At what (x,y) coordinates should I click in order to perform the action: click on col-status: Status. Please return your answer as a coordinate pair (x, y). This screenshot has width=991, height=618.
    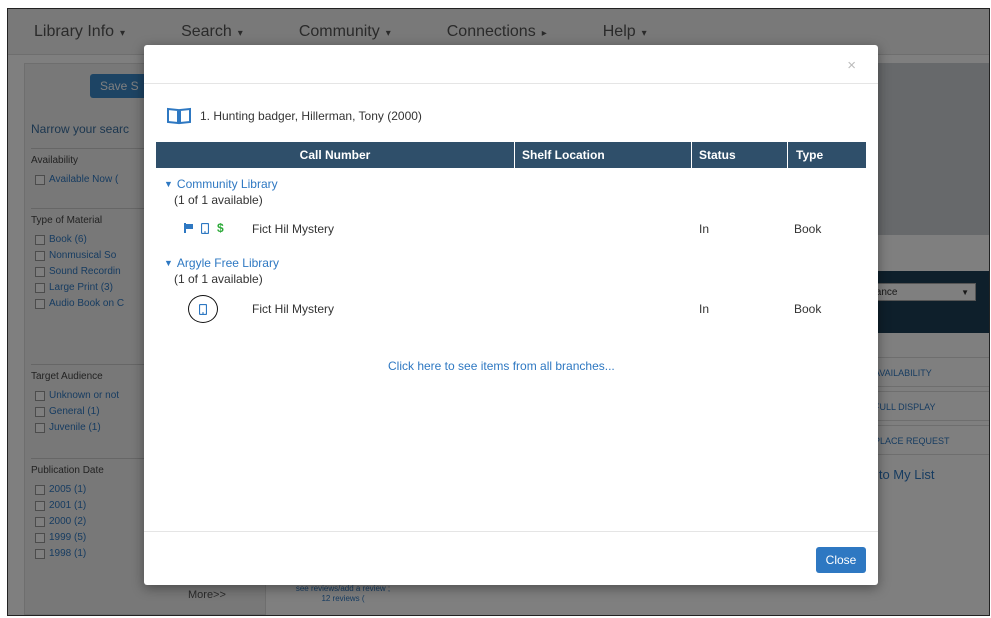
    Looking at the image, I should click on (717, 155).